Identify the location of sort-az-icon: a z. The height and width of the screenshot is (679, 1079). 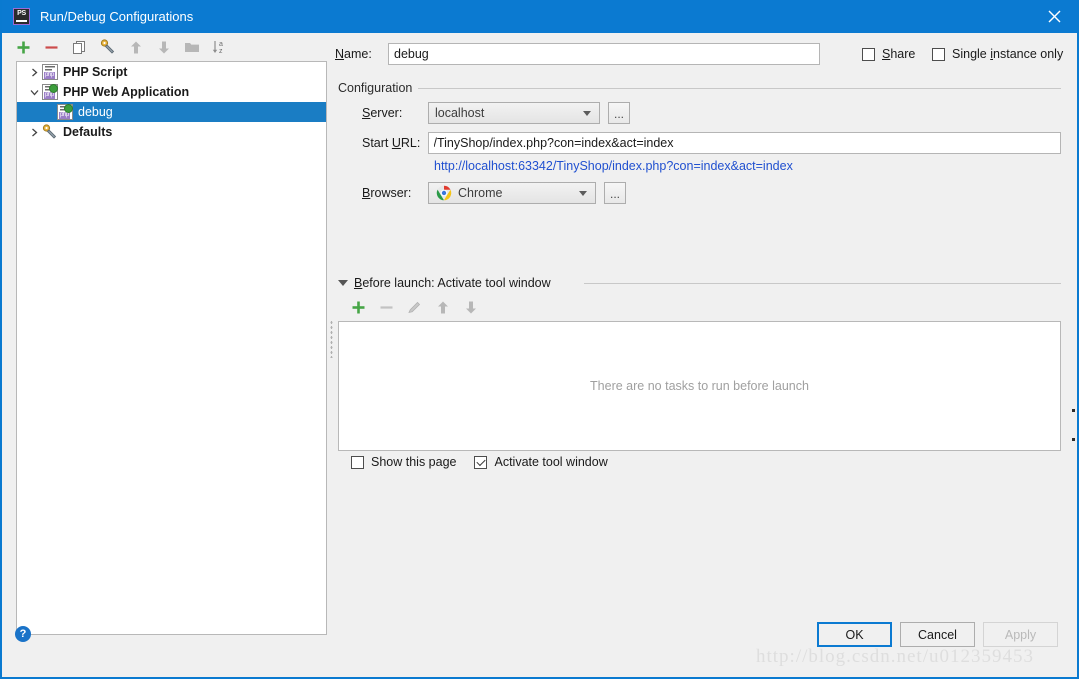
(219, 47).